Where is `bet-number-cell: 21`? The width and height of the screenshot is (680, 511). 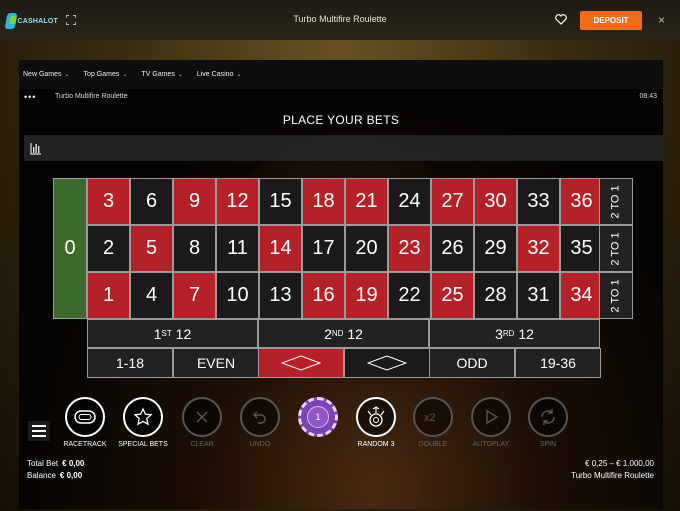 bet-number-cell: 21 is located at coordinates (366, 201).